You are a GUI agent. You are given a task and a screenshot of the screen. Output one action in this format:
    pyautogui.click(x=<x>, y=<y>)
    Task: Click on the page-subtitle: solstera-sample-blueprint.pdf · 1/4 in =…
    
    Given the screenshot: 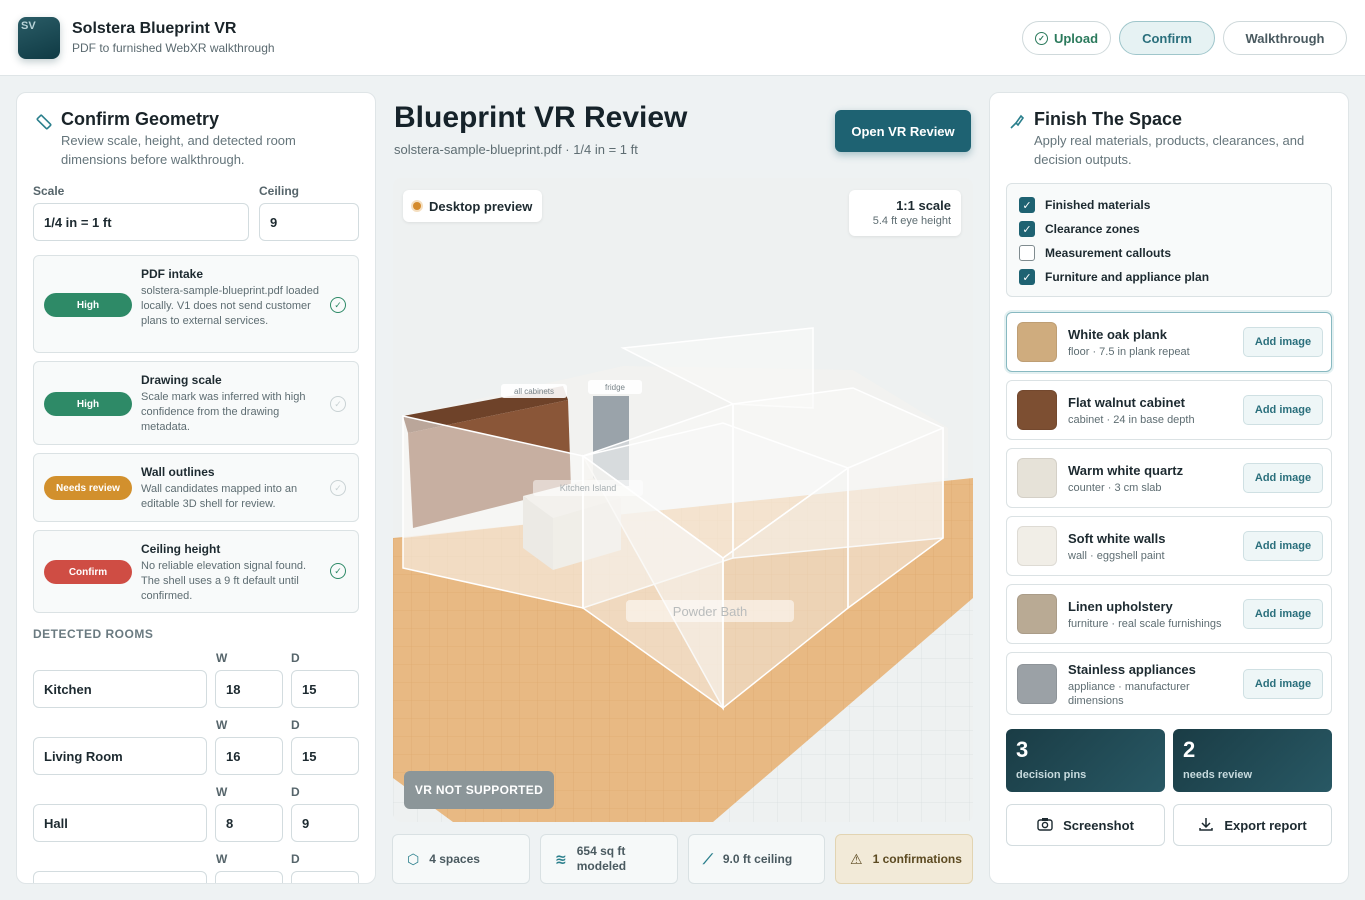 What is the action you would take?
    pyautogui.click(x=516, y=149)
    